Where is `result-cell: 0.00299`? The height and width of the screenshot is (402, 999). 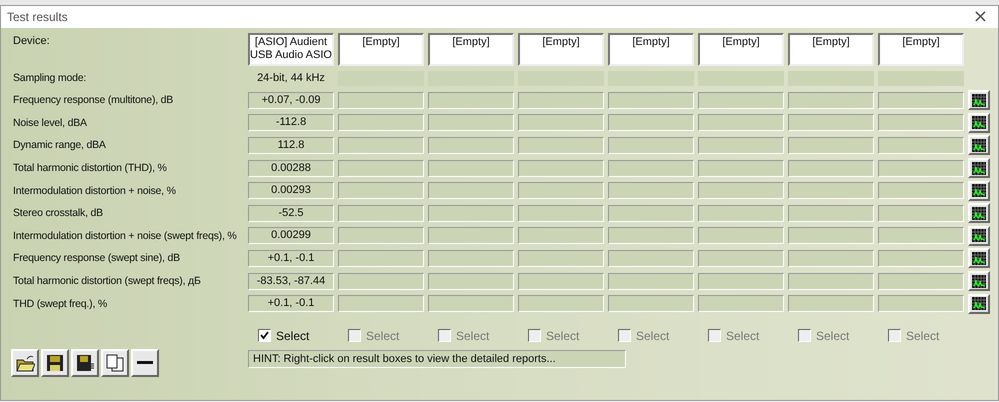
result-cell: 0.00299 is located at coordinates (291, 235).